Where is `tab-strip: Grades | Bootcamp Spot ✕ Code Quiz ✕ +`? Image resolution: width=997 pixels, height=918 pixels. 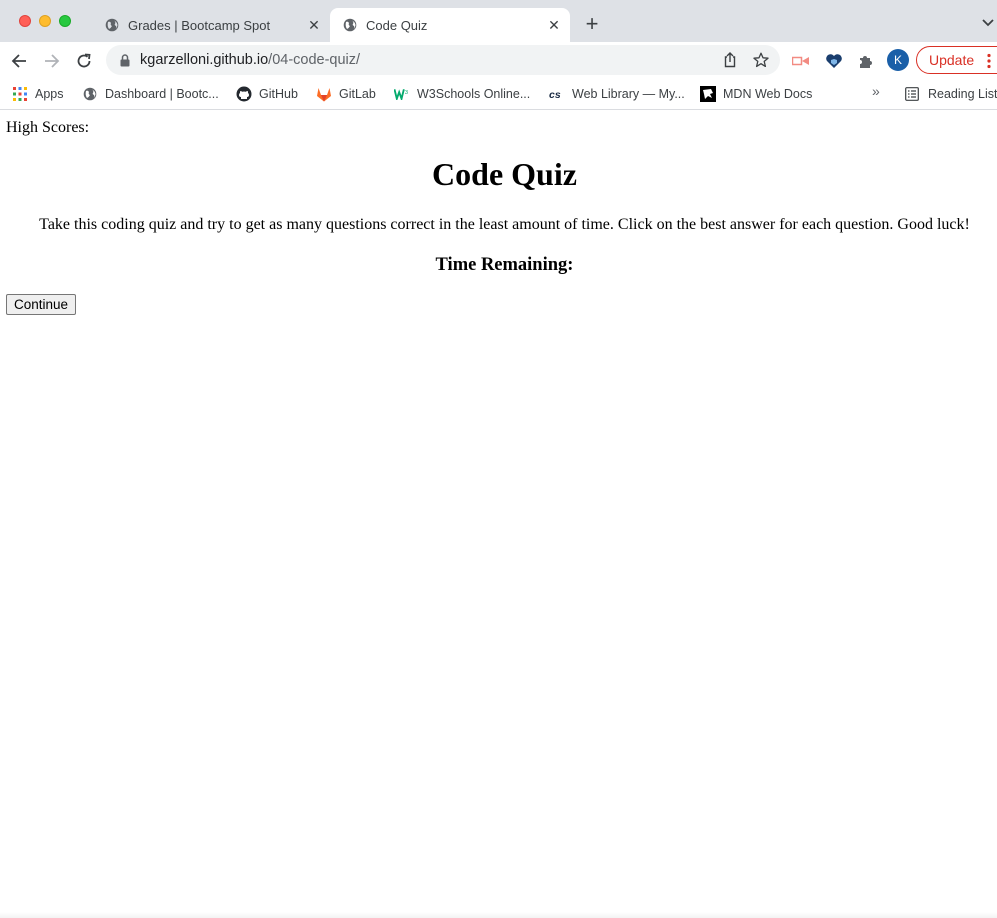
tab-strip: Grades | Bootcamp Spot ✕ Code Quiz ✕ + is located at coordinates (498, 21).